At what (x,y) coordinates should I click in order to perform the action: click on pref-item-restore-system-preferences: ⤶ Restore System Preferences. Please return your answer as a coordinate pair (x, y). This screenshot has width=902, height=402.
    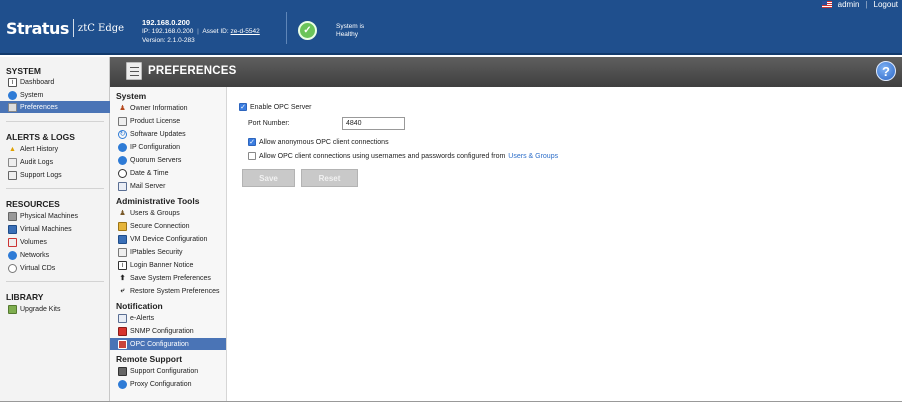
    Looking at the image, I should click on (168, 291).